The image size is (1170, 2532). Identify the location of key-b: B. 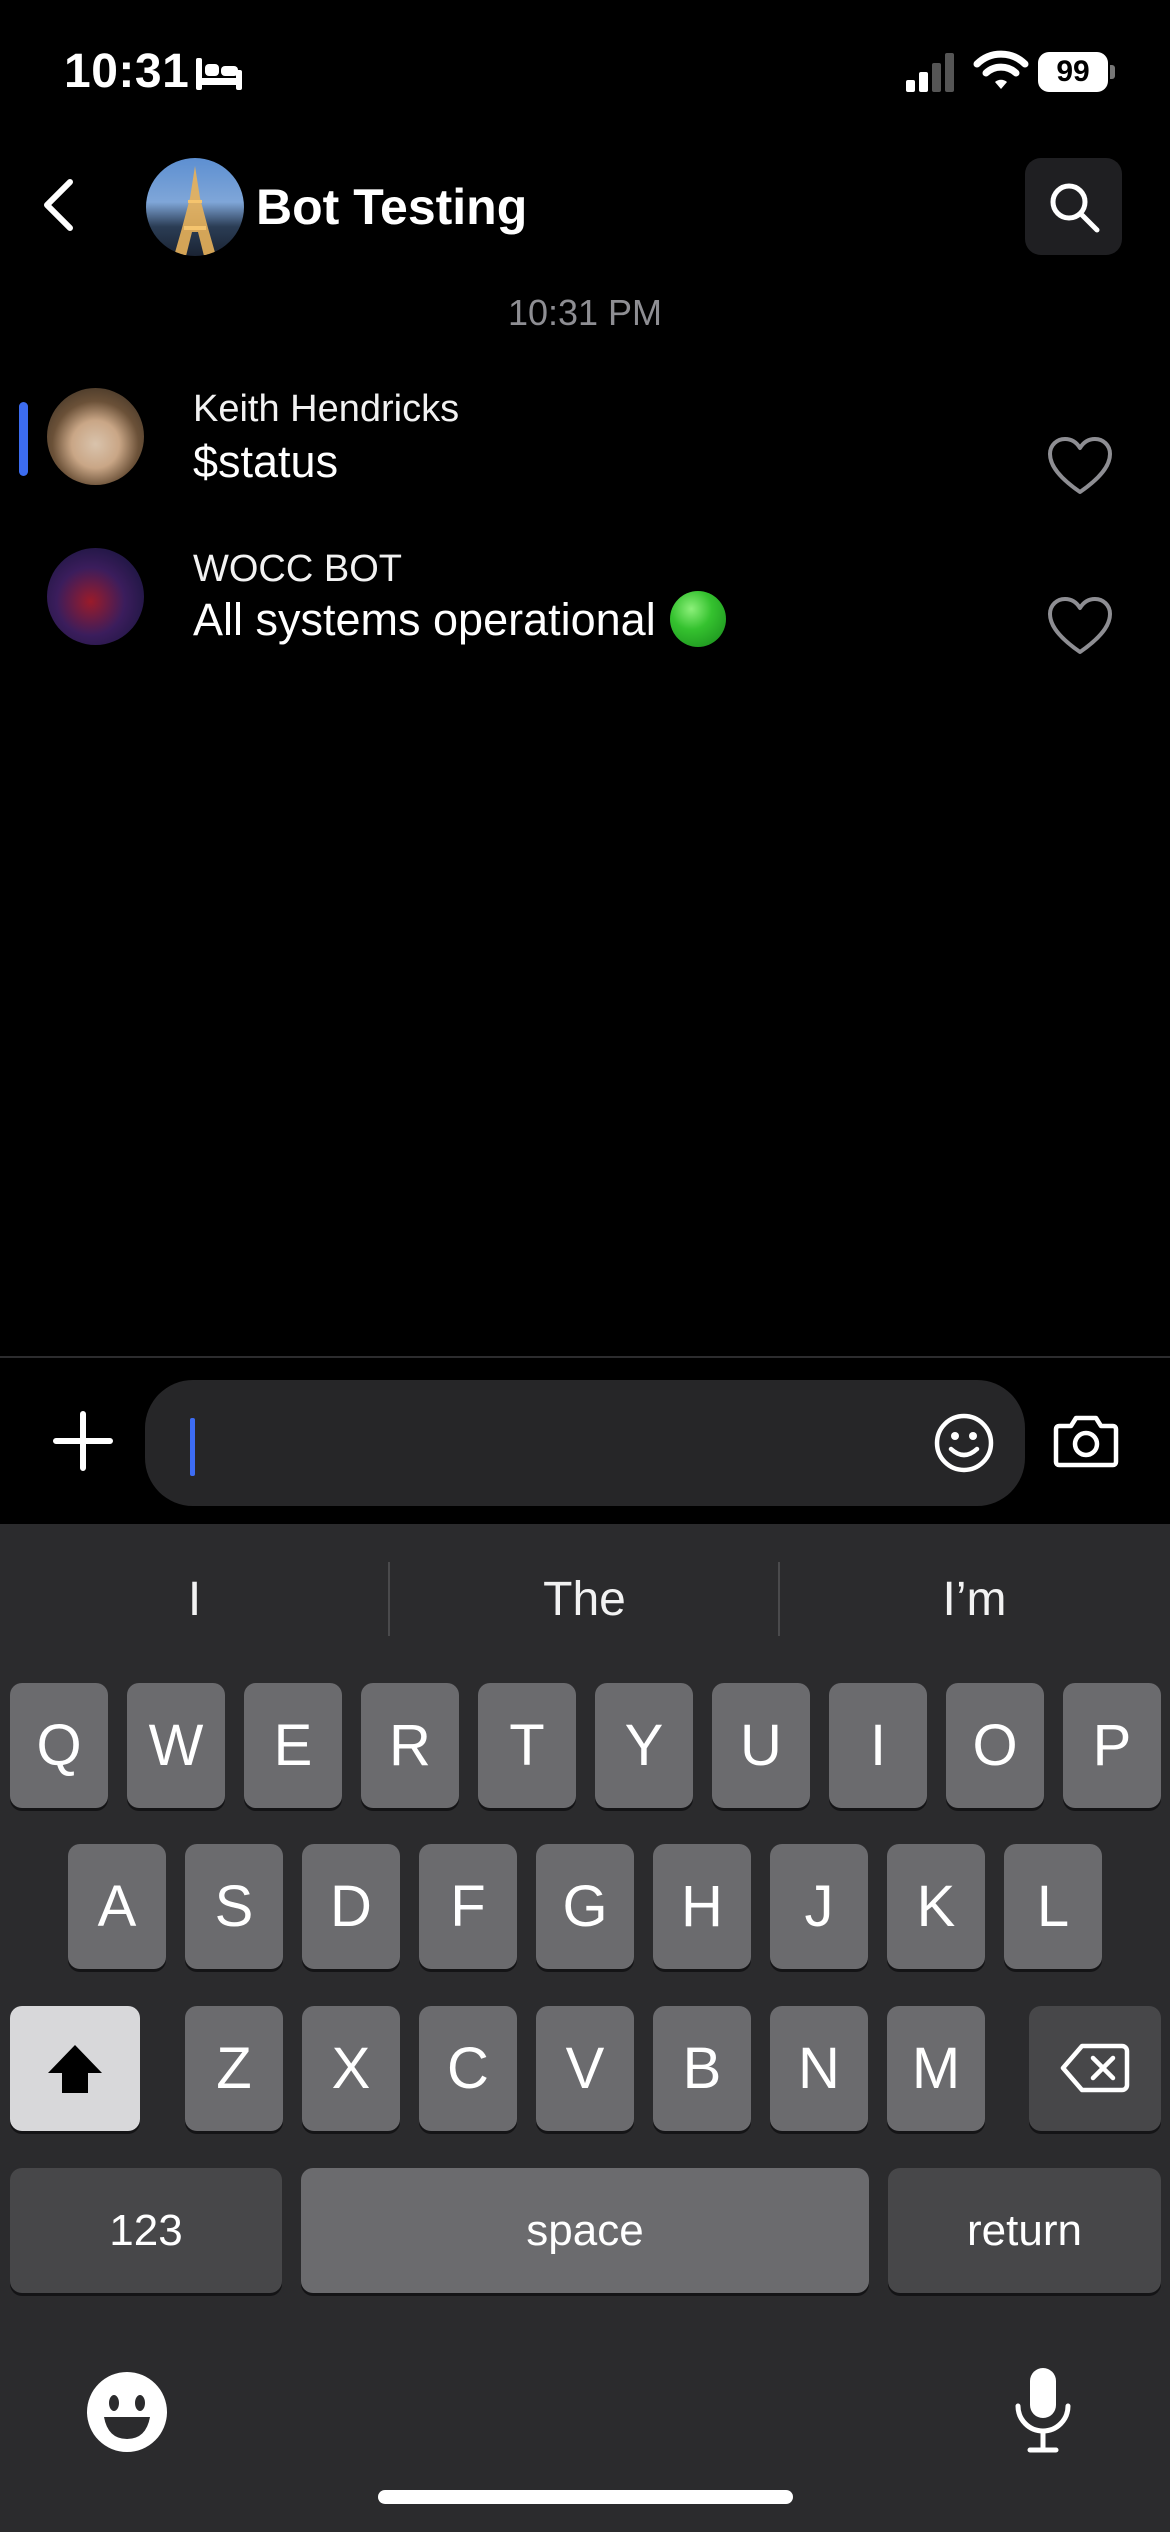
(702, 2068).